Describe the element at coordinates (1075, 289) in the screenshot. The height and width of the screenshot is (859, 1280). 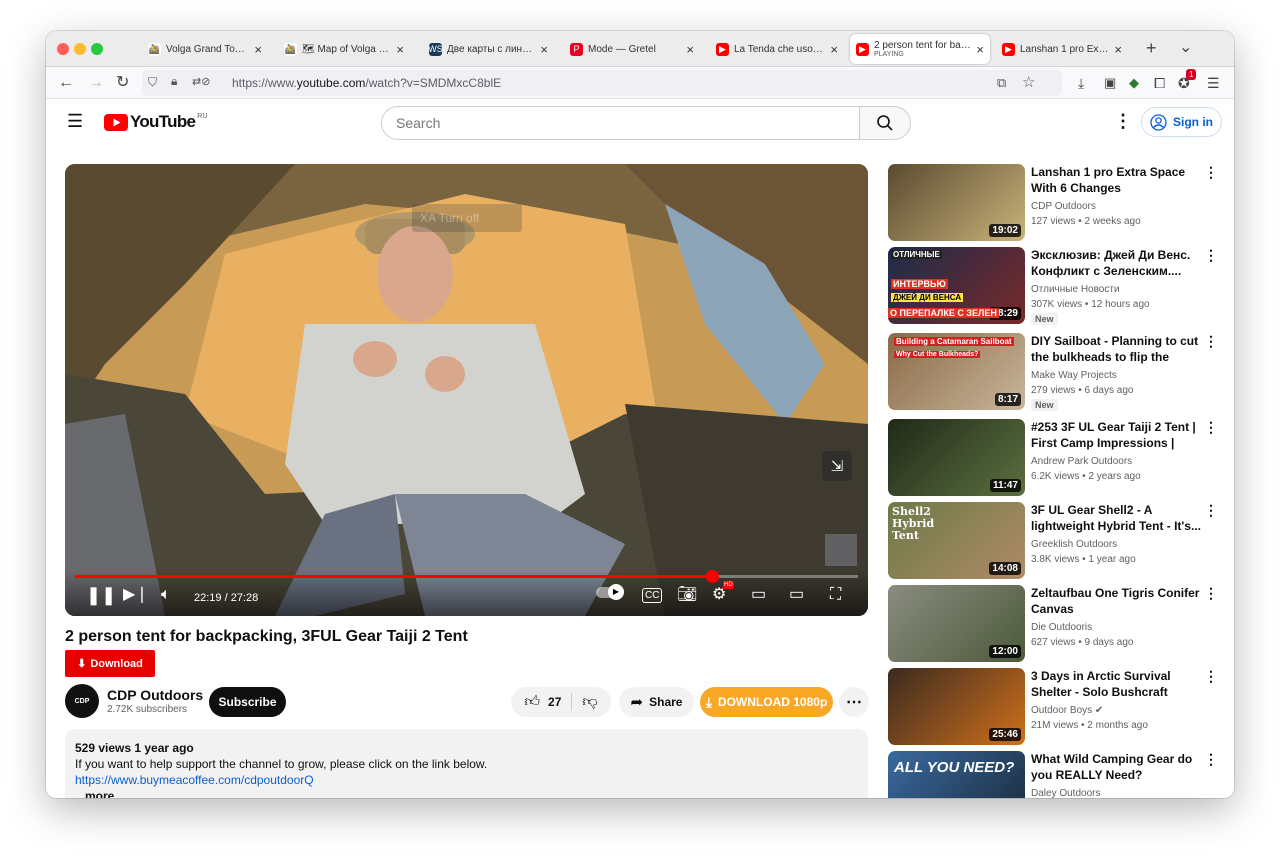
I see `recommended-channel: Отличные Новости` at that location.